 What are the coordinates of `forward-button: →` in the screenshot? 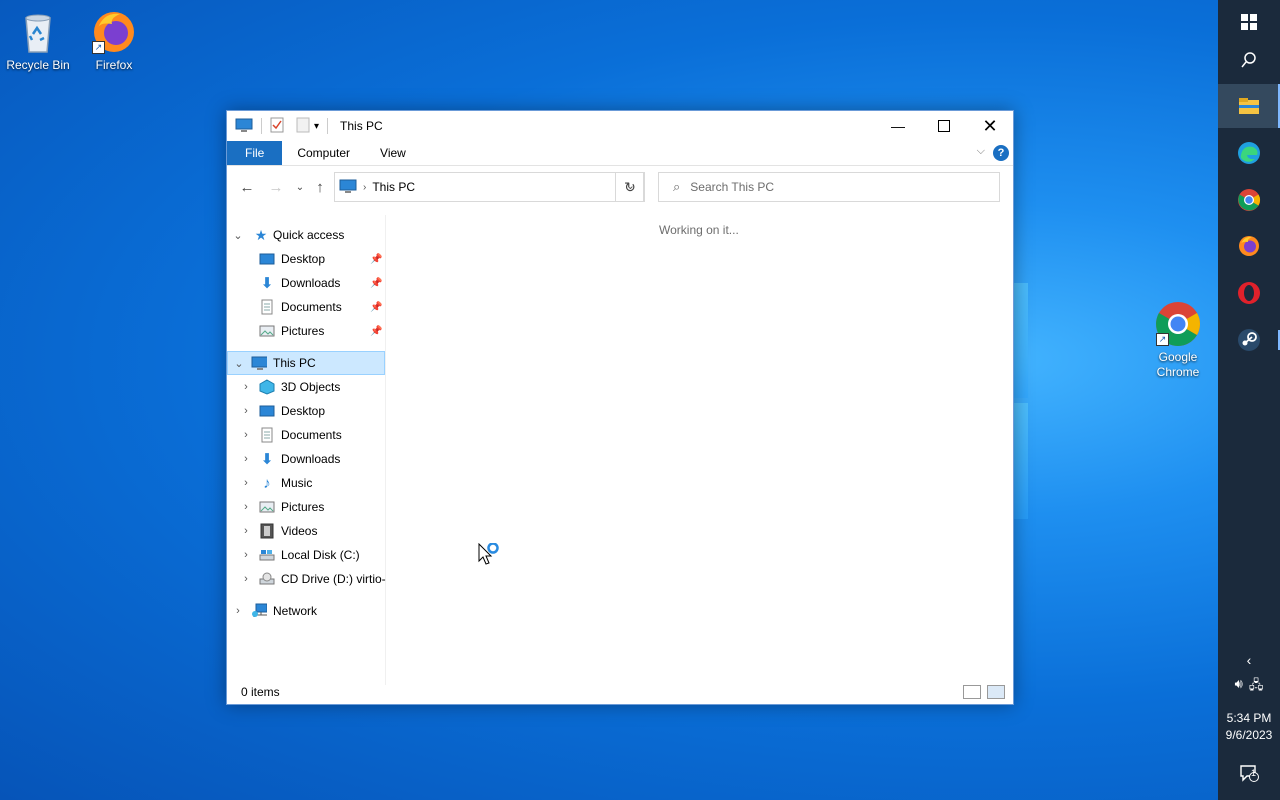 It's located at (276, 187).